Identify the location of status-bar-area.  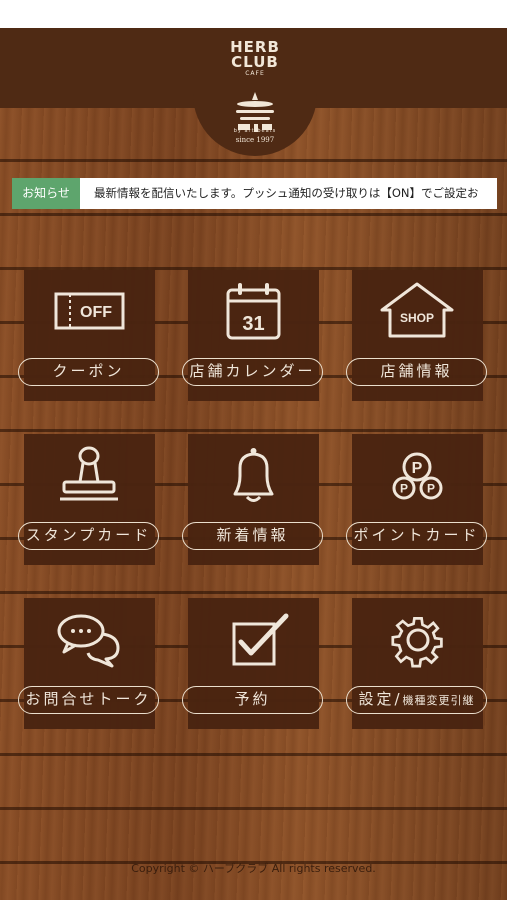
(253, 14).